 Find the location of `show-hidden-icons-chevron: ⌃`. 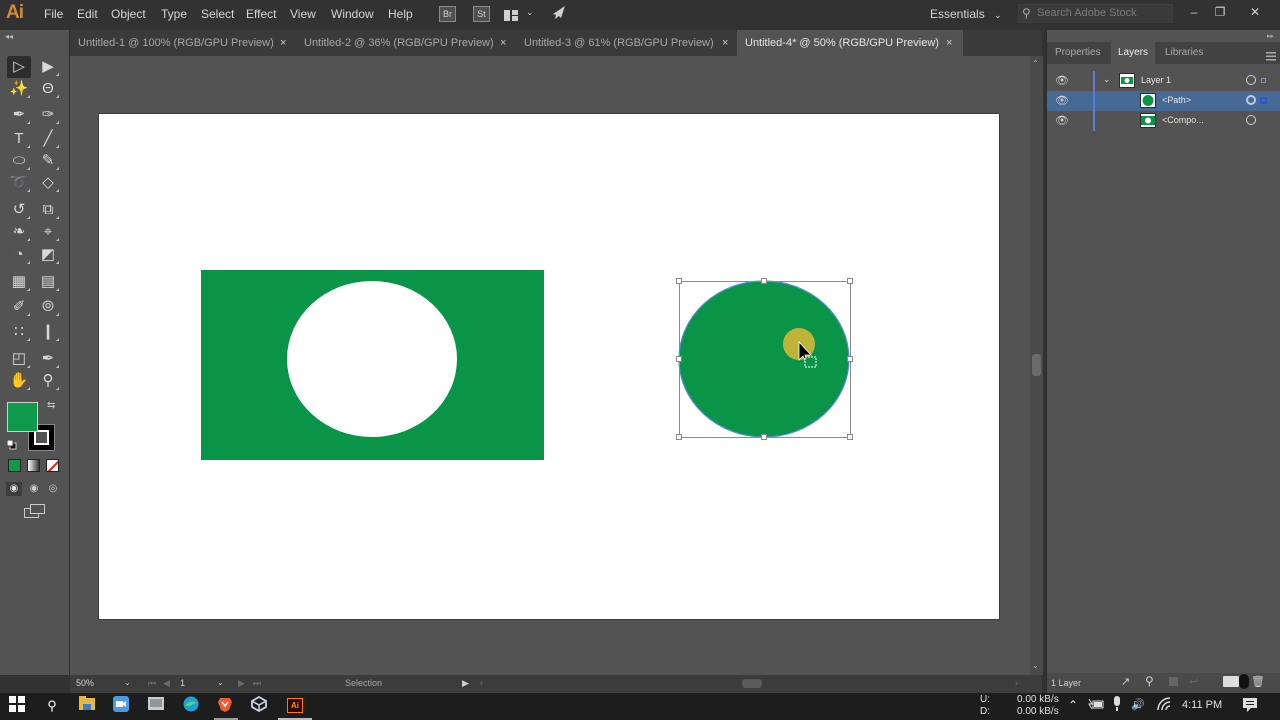

show-hidden-icons-chevron: ⌃ is located at coordinates (1073, 705).